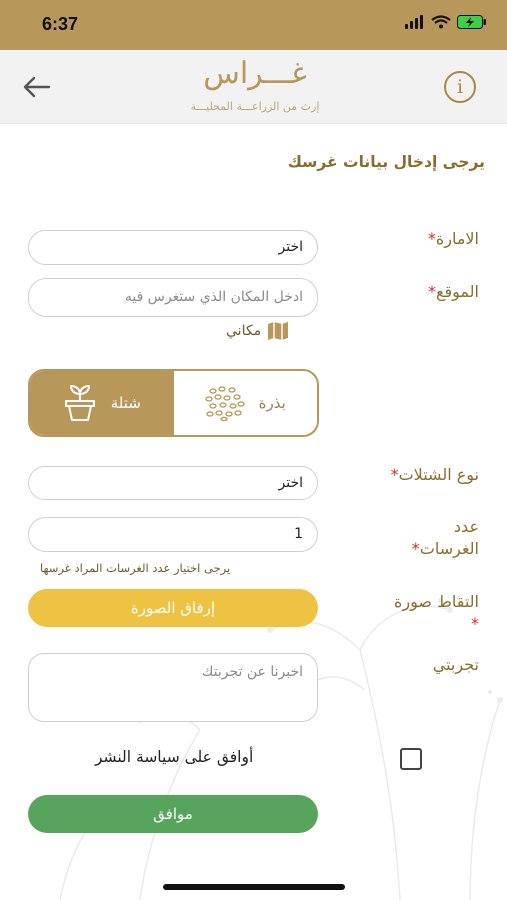  I want to click on toggle-seed: بذرة, so click(246, 403).